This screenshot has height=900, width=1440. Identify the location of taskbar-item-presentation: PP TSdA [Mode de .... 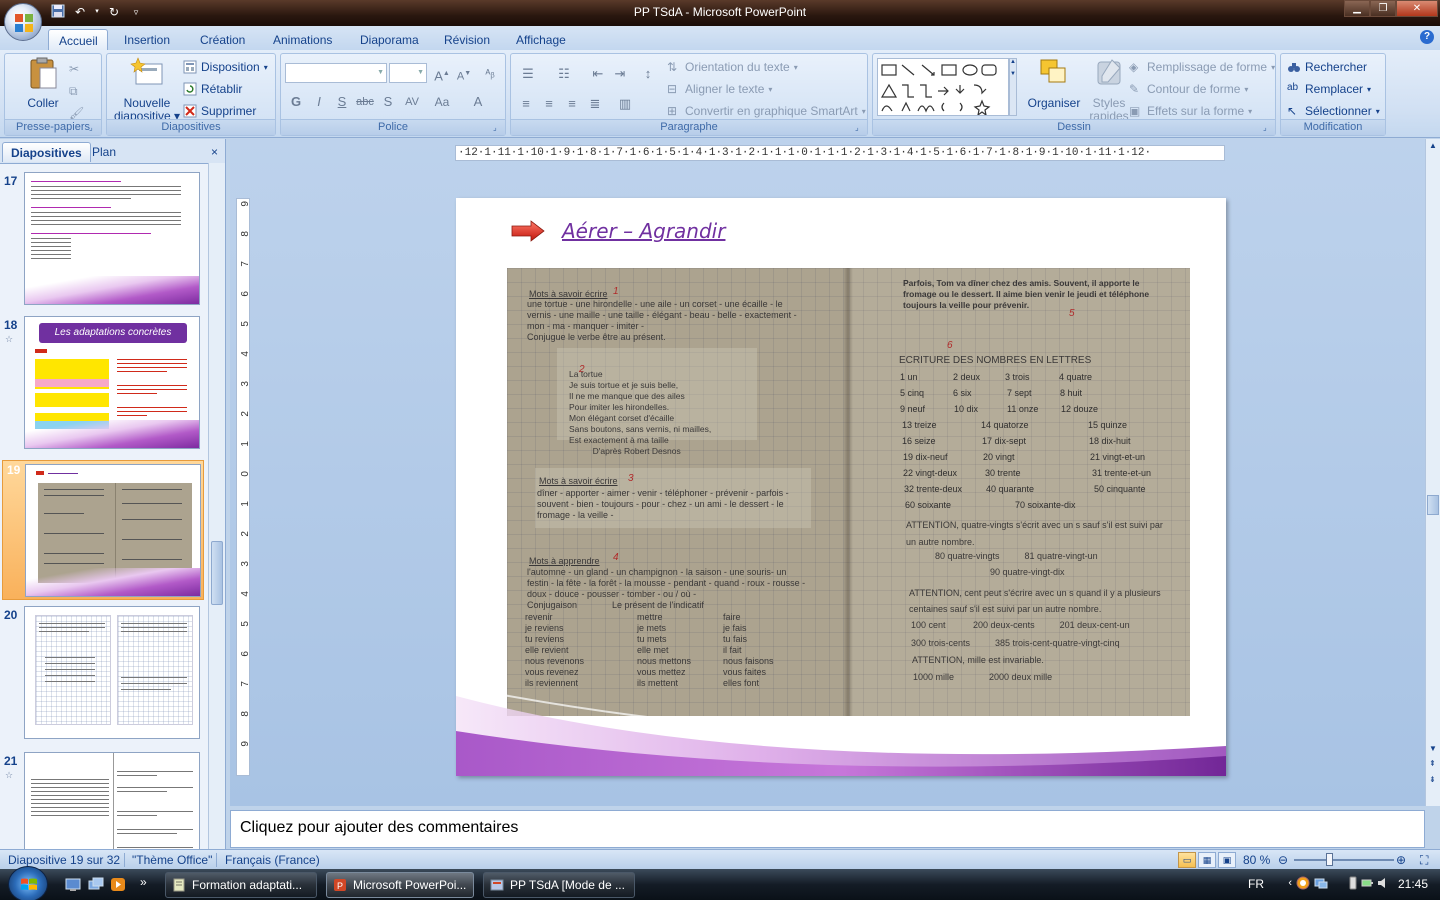
(559, 885).